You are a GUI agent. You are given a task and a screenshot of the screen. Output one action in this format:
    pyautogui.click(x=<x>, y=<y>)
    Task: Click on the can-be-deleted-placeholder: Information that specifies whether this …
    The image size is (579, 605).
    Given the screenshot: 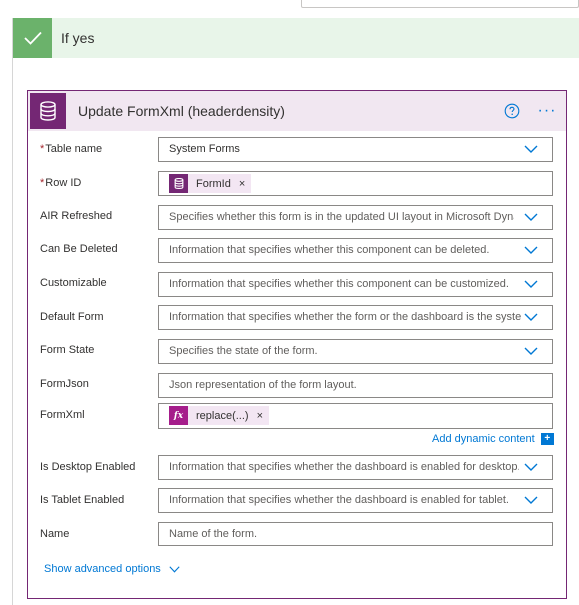 What is the action you would take?
    pyautogui.click(x=329, y=250)
    